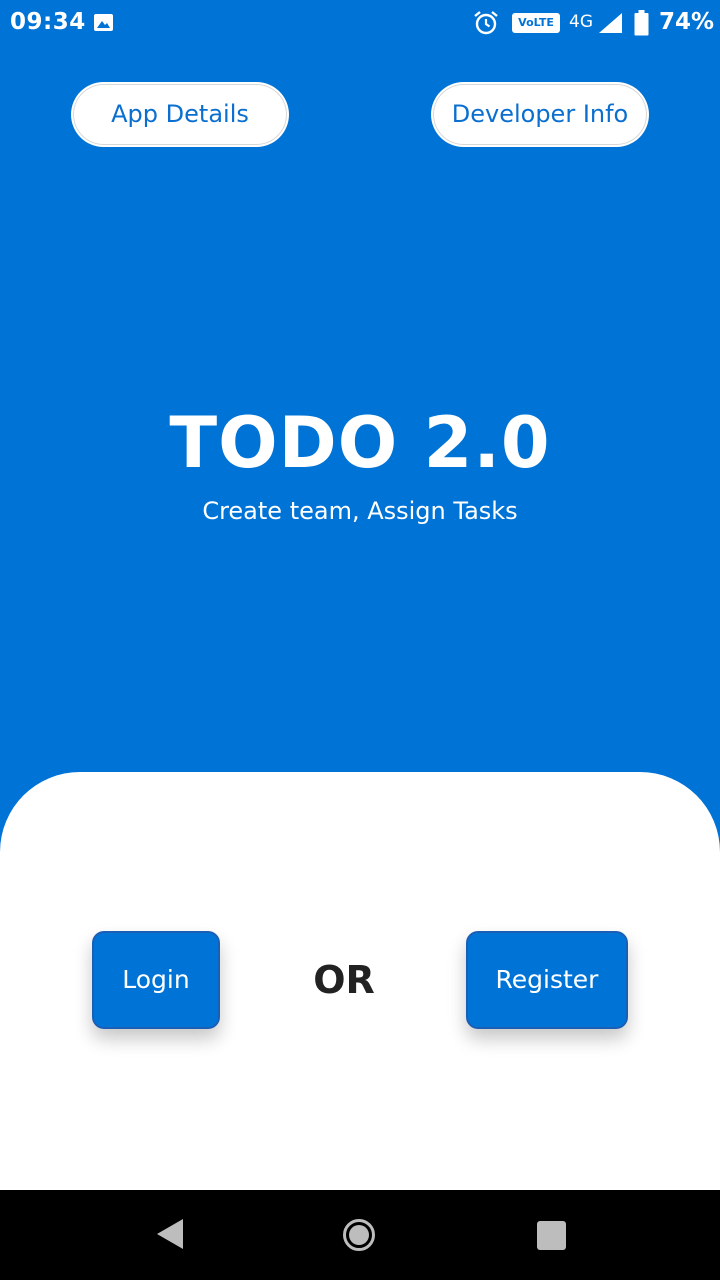 Image resolution: width=720 pixels, height=1280 pixels. Describe the element at coordinates (360, 443) in the screenshot. I see `app-title: TODO 2.0` at that location.